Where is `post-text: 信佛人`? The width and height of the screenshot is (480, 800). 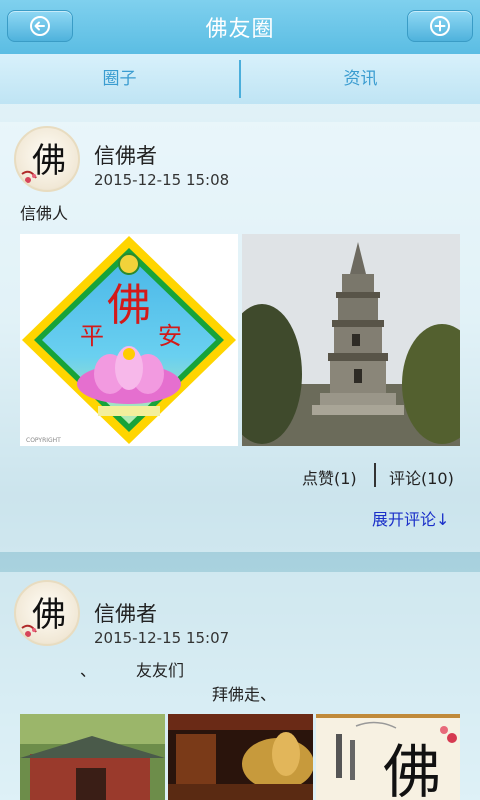 post-text: 信佛人 is located at coordinates (44, 213).